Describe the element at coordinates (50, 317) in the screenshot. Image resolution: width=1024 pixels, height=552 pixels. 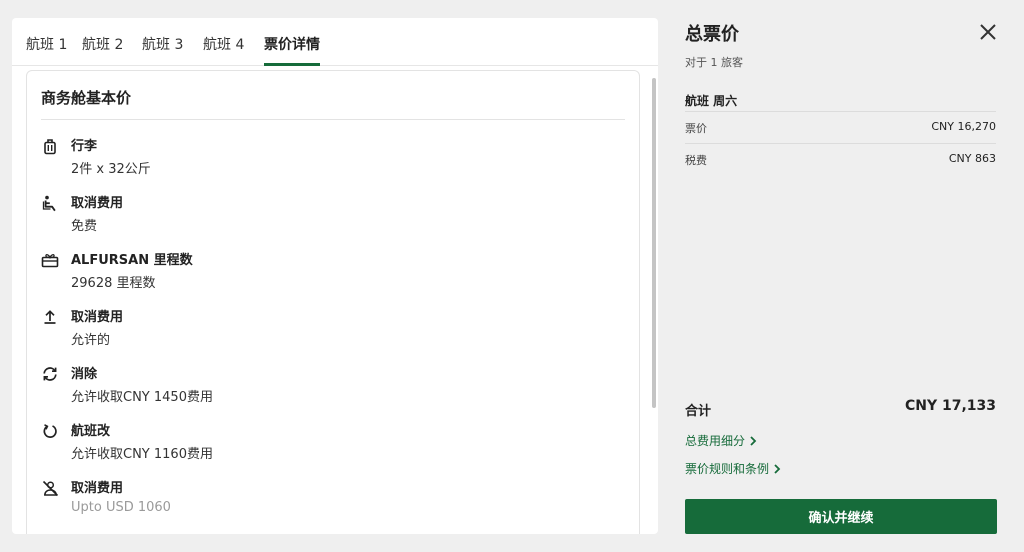
I see `upload-icon` at that location.